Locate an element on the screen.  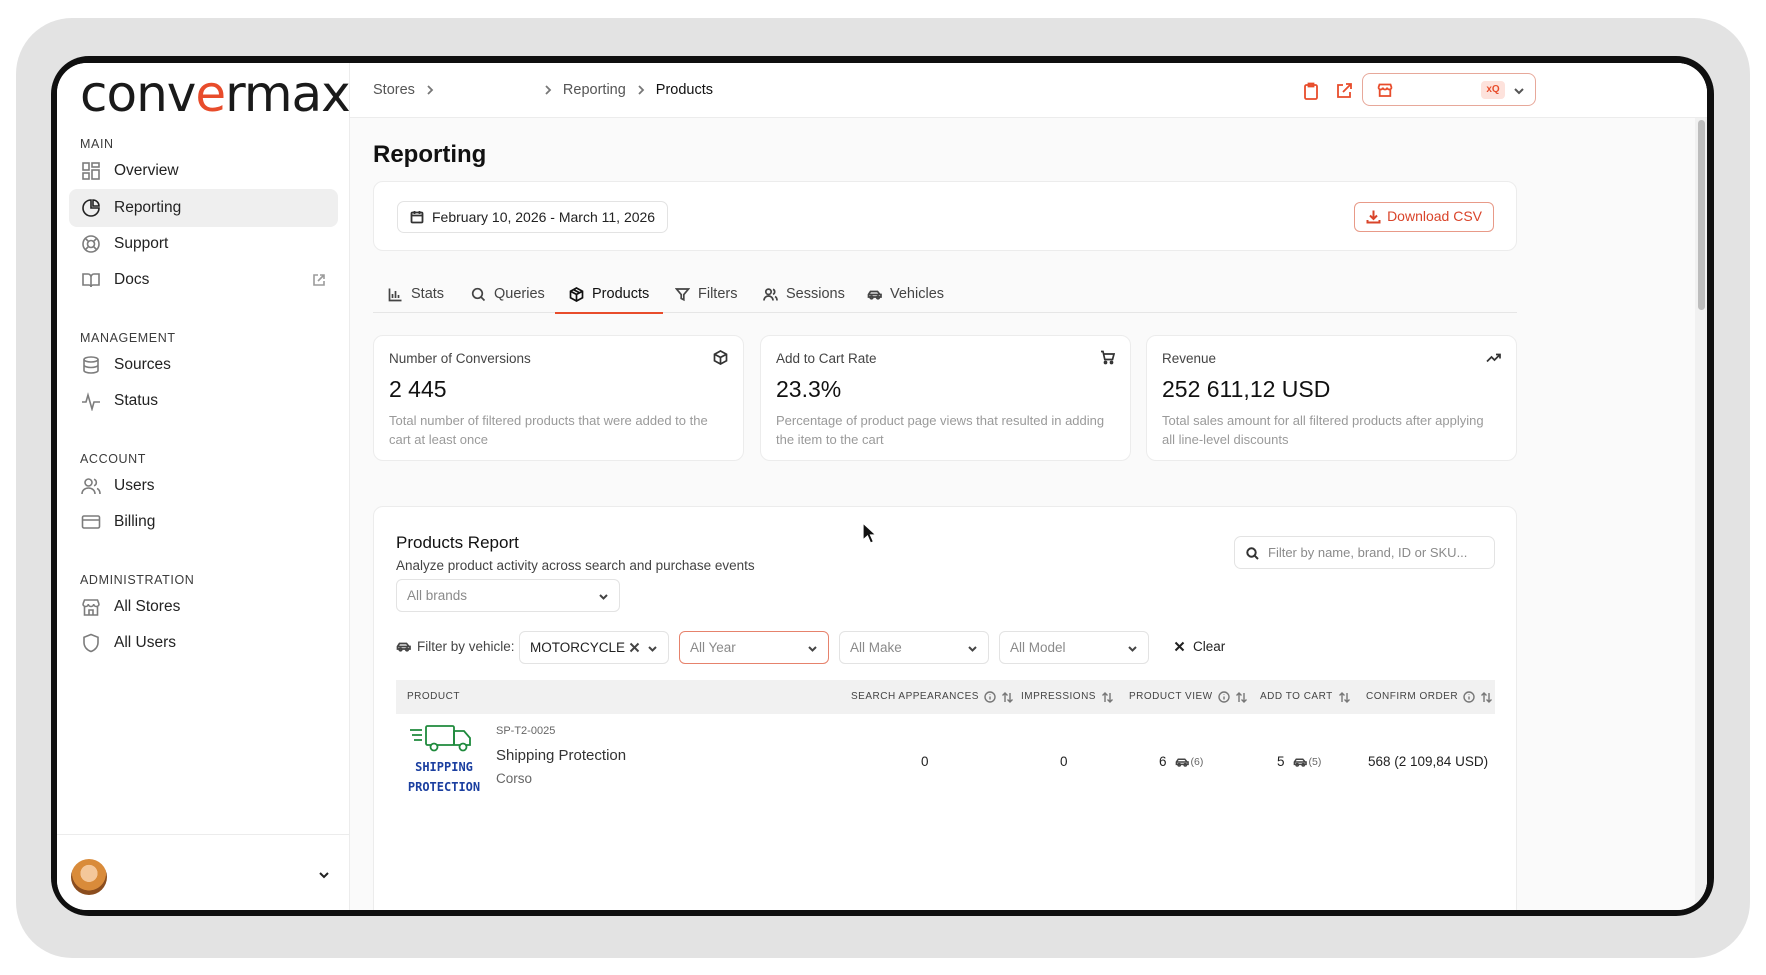
column-search-appearances: SEARCH APPEARANCES is located at coordinates (932, 697).